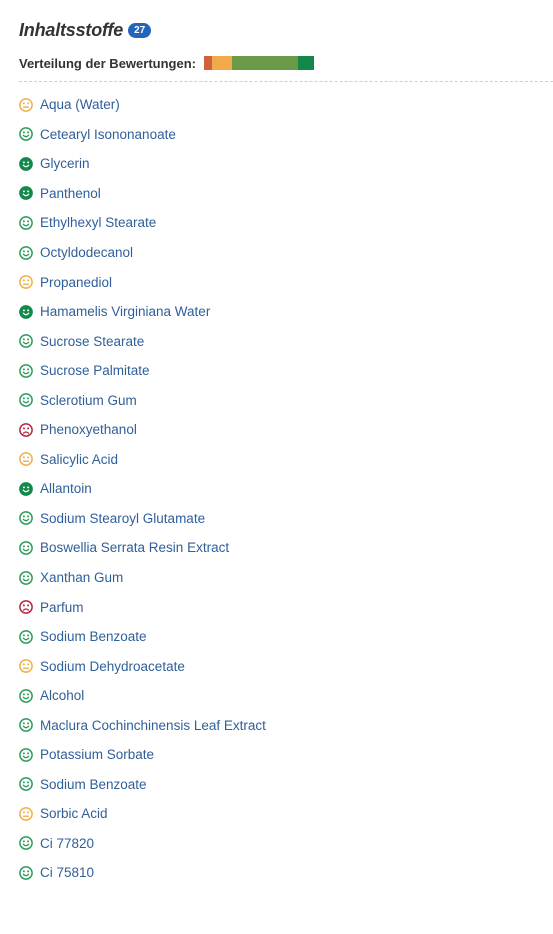 The image size is (553, 934). What do you see at coordinates (286, 30) in the screenshot?
I see `ingredients-header: Inhaltsstoffe 27` at bounding box center [286, 30].